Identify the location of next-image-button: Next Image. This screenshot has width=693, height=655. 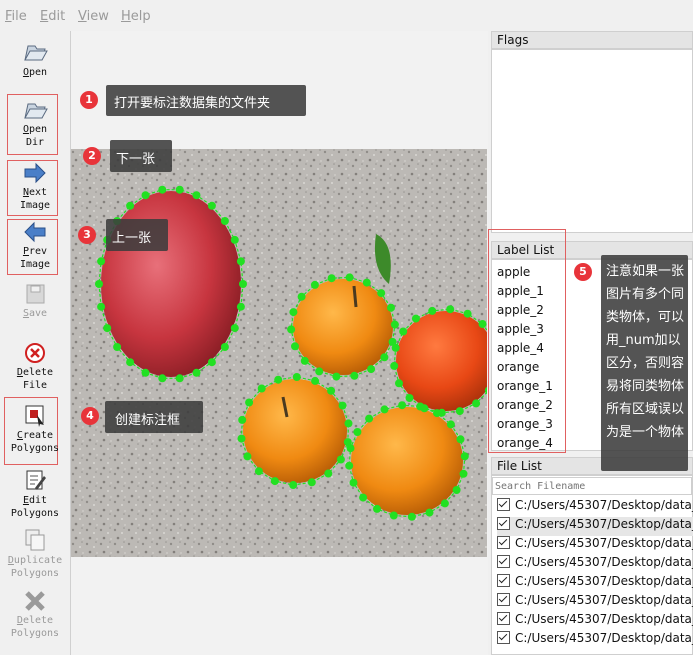
(35, 187).